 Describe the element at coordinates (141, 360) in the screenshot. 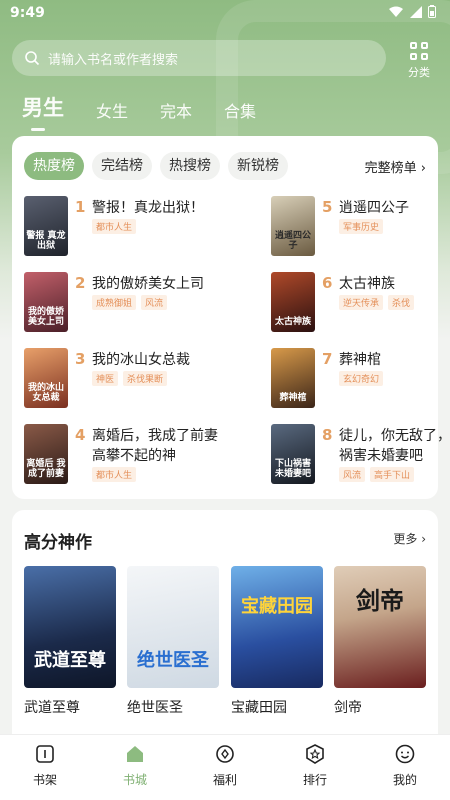

I see `book-title: 我的冰山女总裁` at that location.